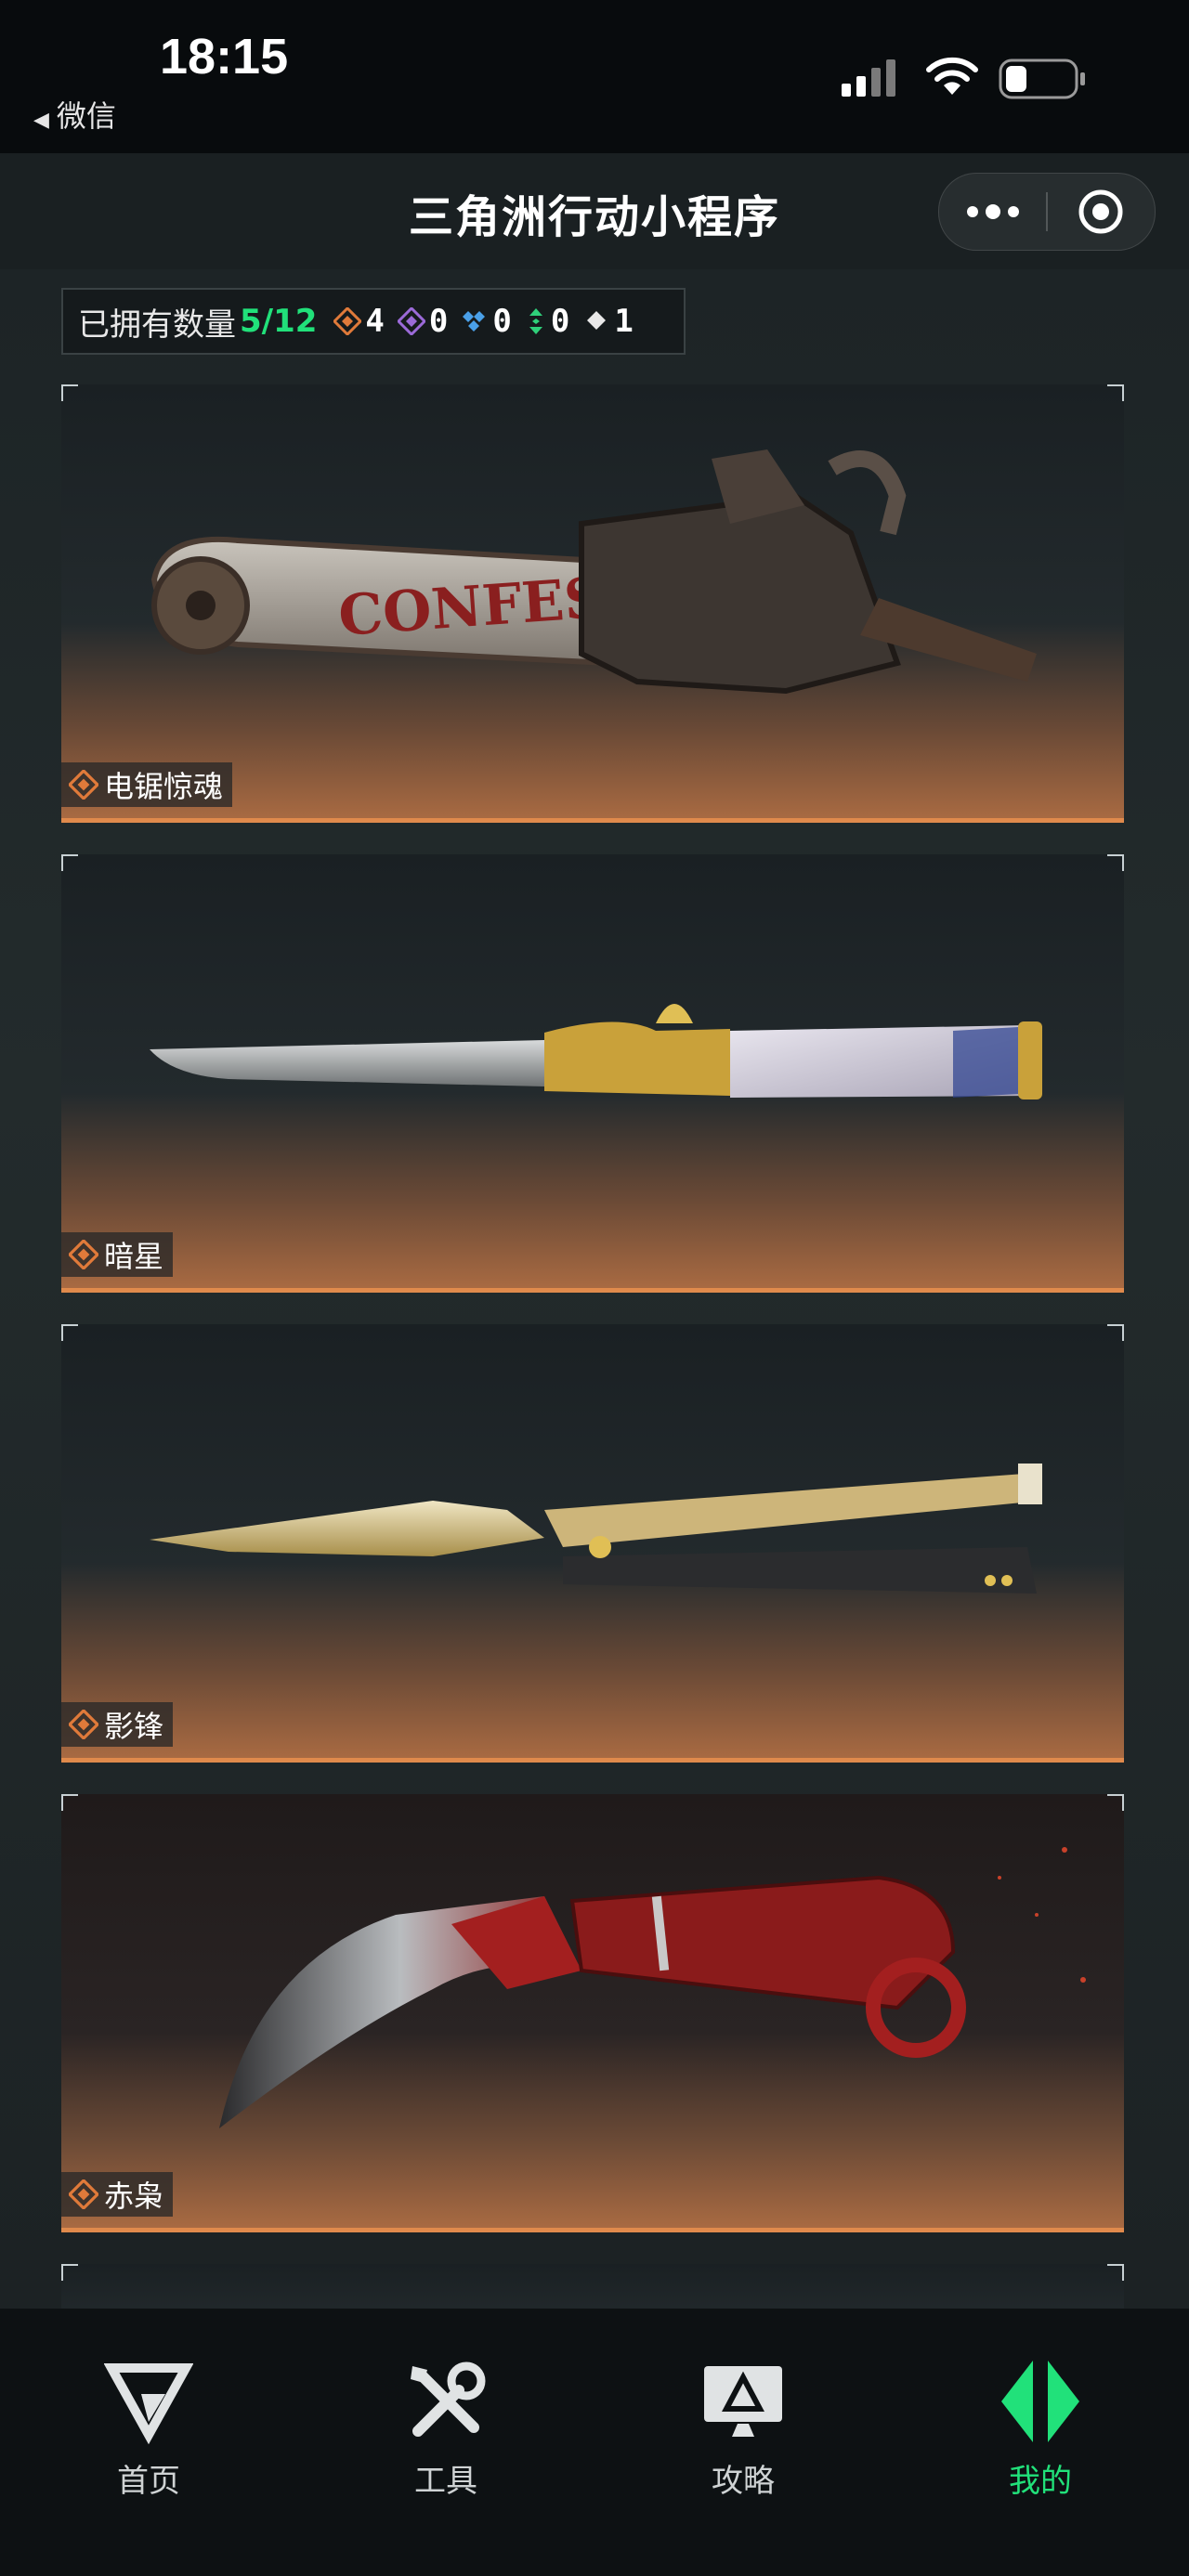 This screenshot has height=2576, width=1189. What do you see at coordinates (1042, 79) in the screenshot?
I see `battery-icon` at bounding box center [1042, 79].